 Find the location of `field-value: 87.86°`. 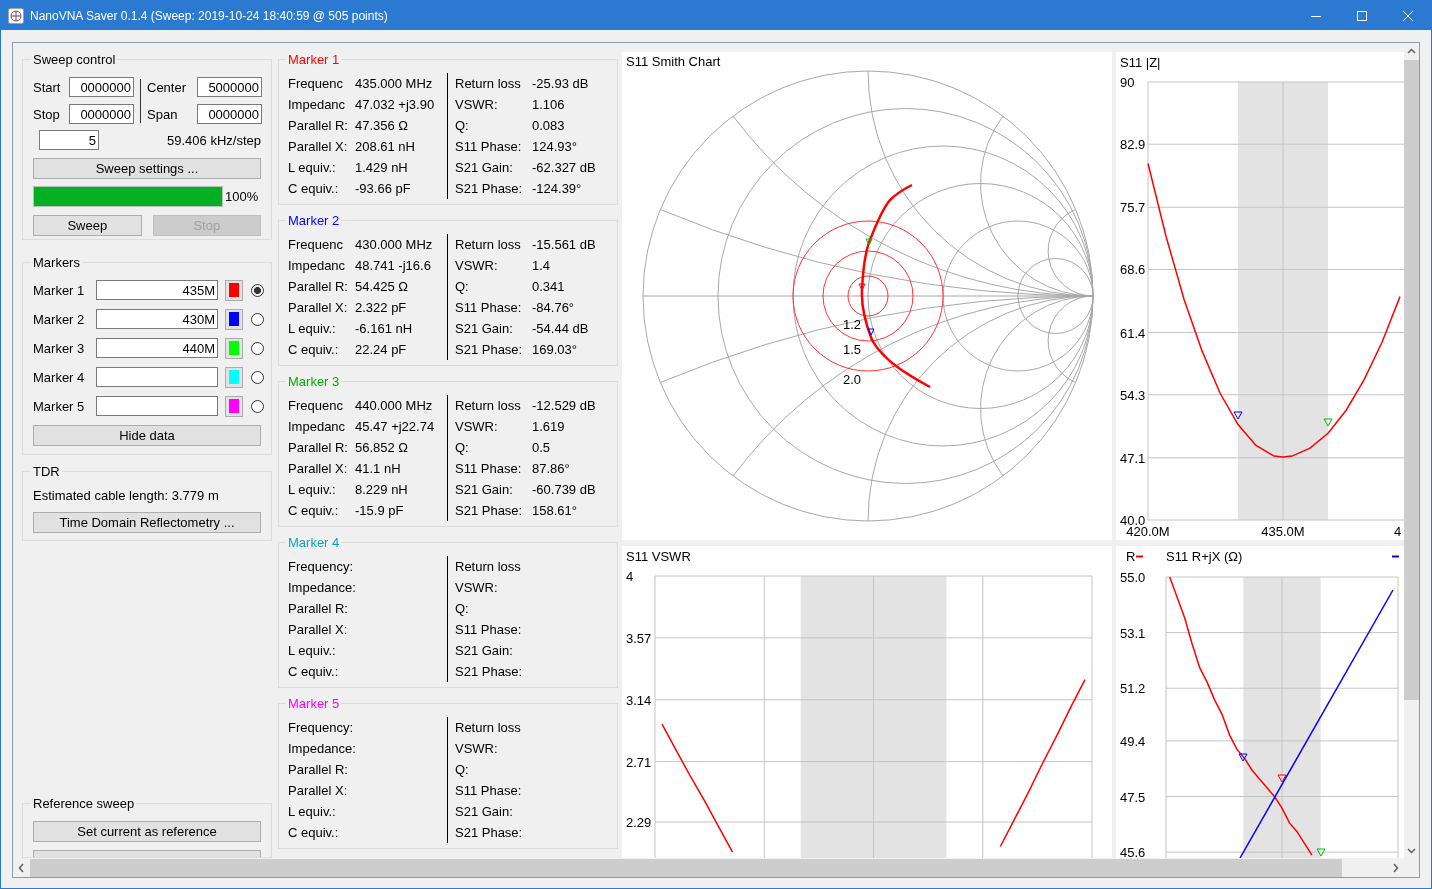

field-value: 87.86° is located at coordinates (551, 468).